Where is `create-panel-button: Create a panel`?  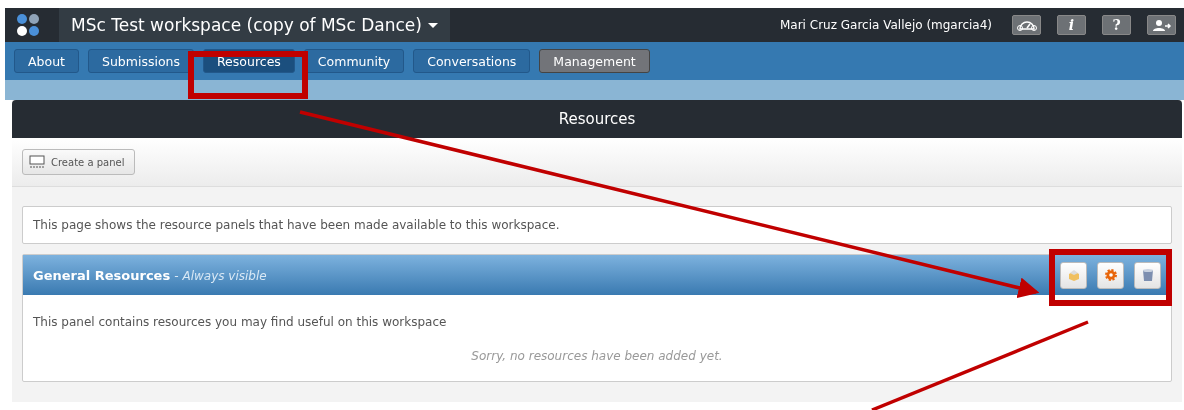
create-panel-button: Create a panel is located at coordinates (79, 162).